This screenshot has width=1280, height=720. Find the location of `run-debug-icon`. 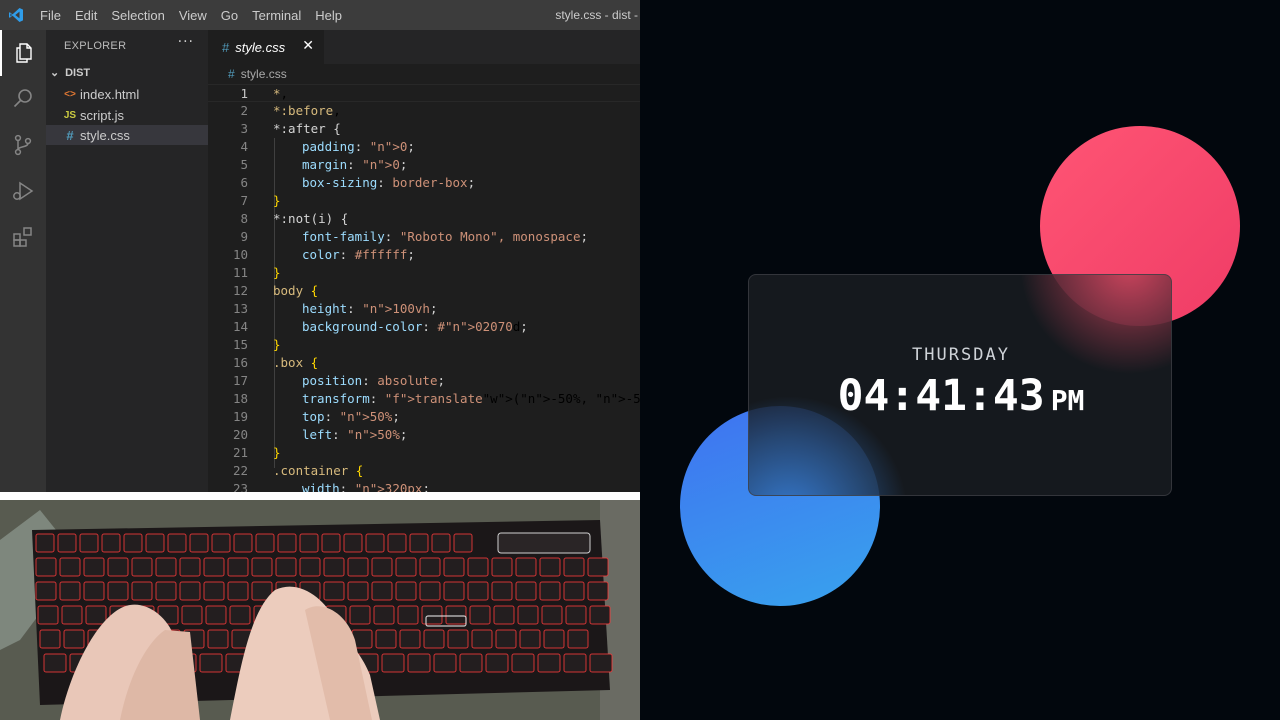

run-debug-icon is located at coordinates (23, 191).